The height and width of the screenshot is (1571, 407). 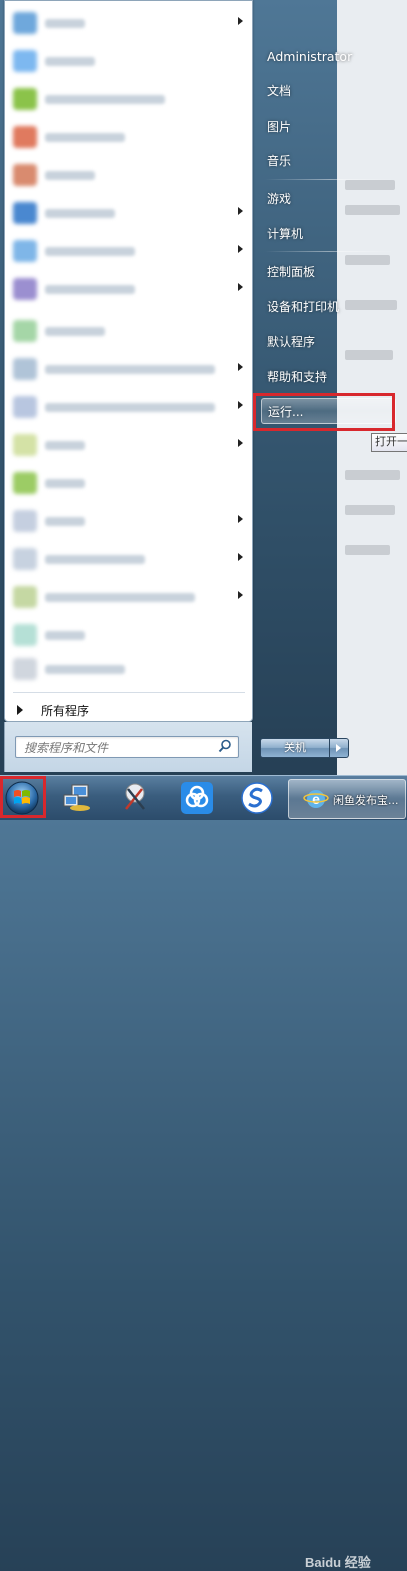 What do you see at coordinates (316, 799) in the screenshot?
I see `ie-browser-icon: e` at bounding box center [316, 799].